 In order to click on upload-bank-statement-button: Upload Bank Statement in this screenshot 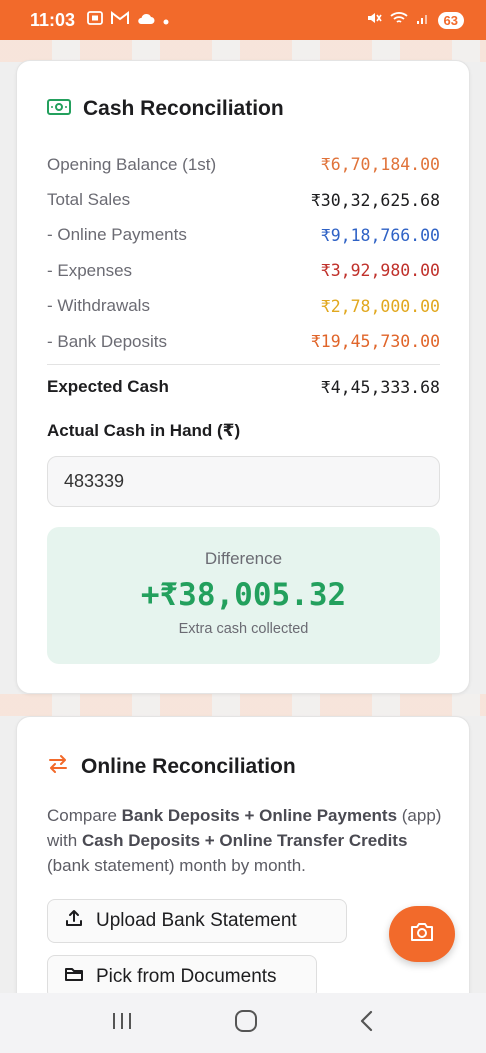, I will do `click(197, 921)`.